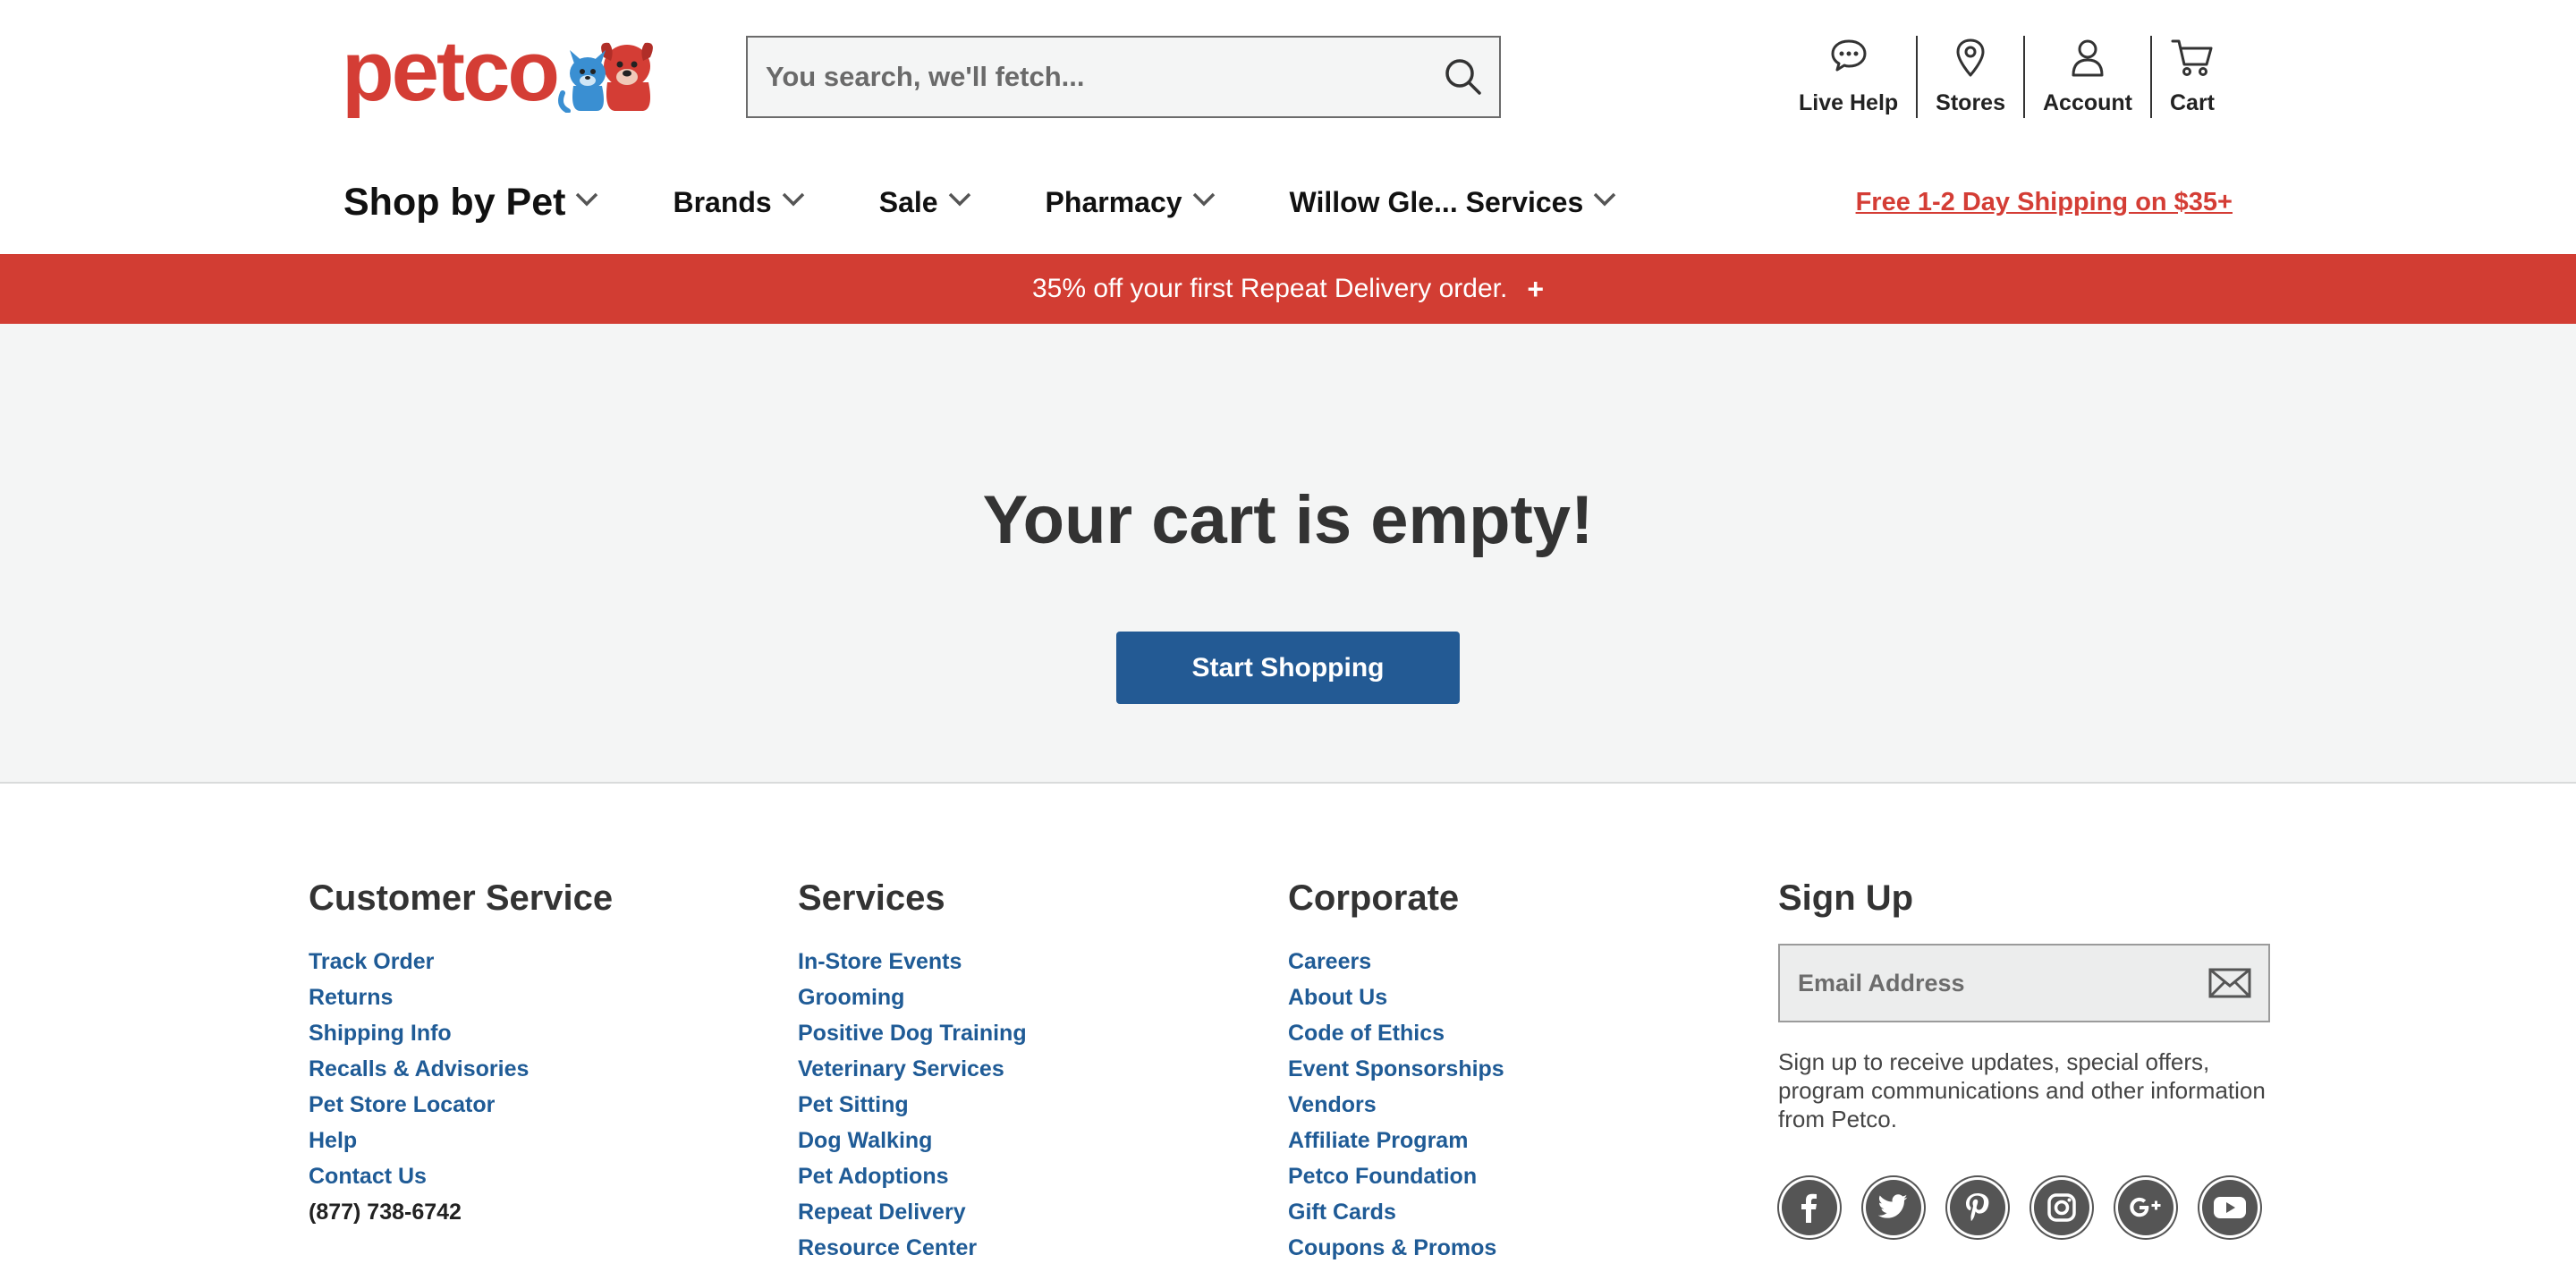 The width and height of the screenshot is (2576, 1272). I want to click on nav-sale: Sale, so click(925, 202).